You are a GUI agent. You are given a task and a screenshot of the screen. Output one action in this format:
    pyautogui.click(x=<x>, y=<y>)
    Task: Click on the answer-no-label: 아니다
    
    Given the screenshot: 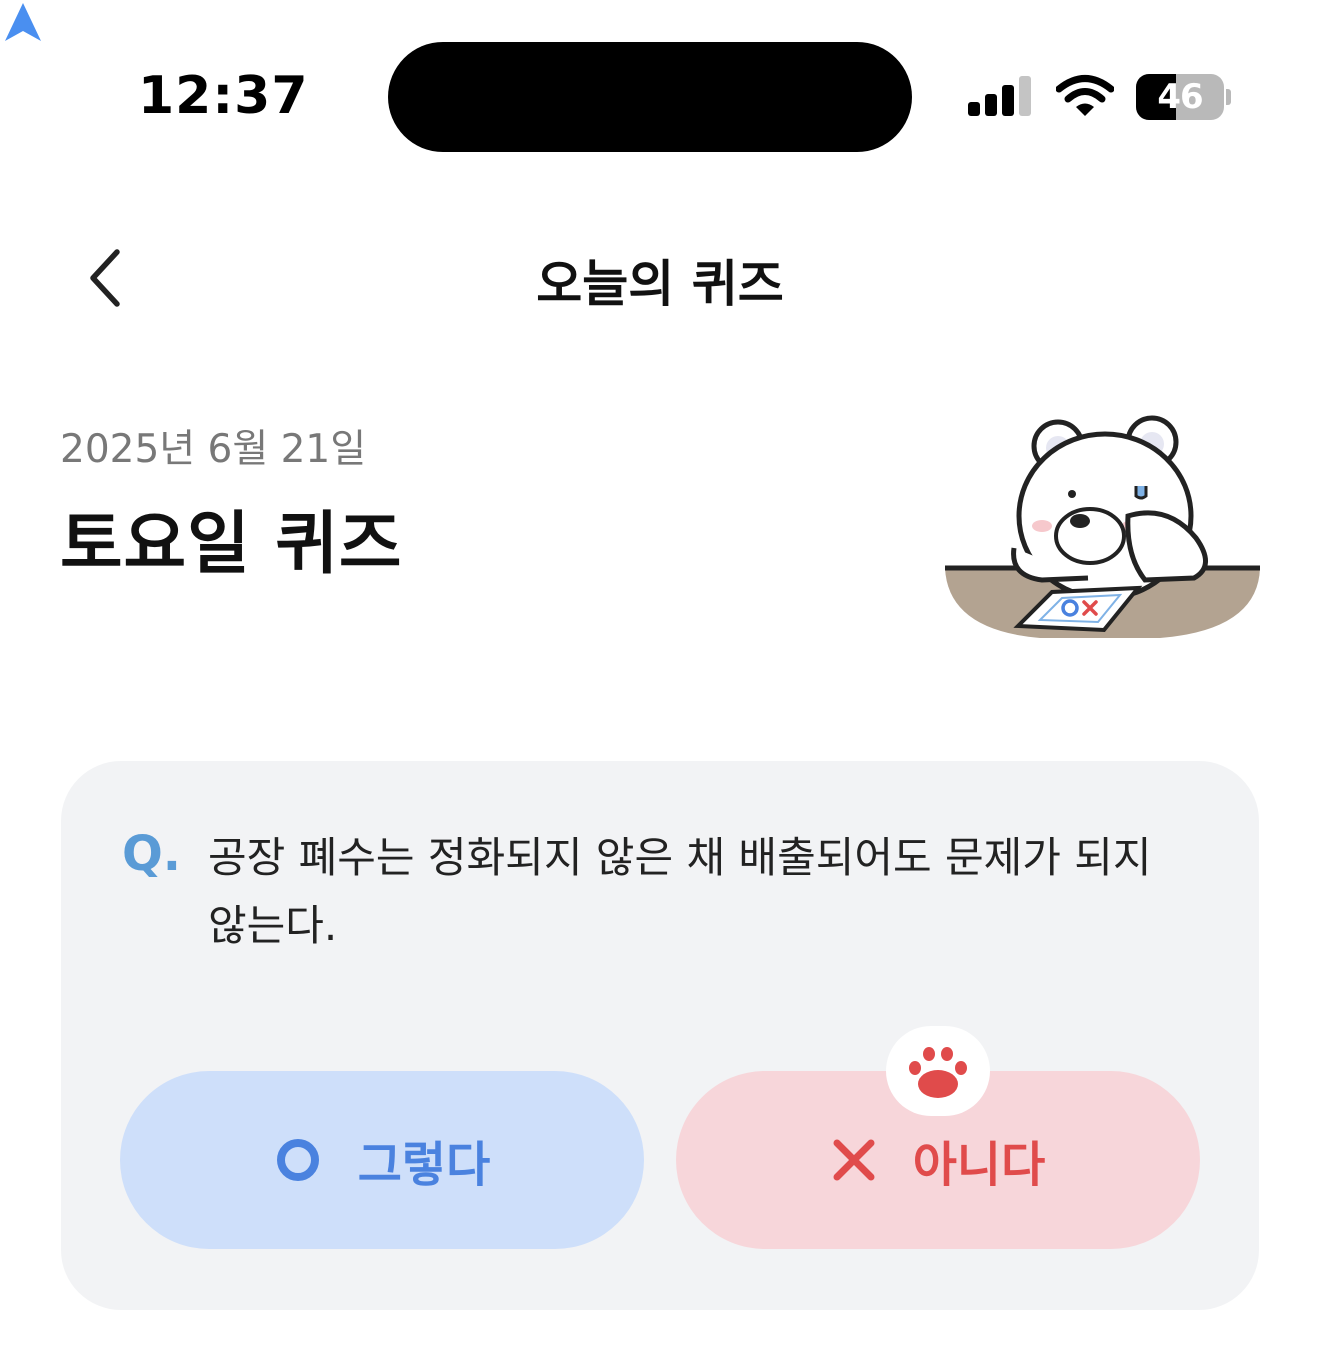 What is the action you would take?
    pyautogui.click(x=979, y=1165)
    